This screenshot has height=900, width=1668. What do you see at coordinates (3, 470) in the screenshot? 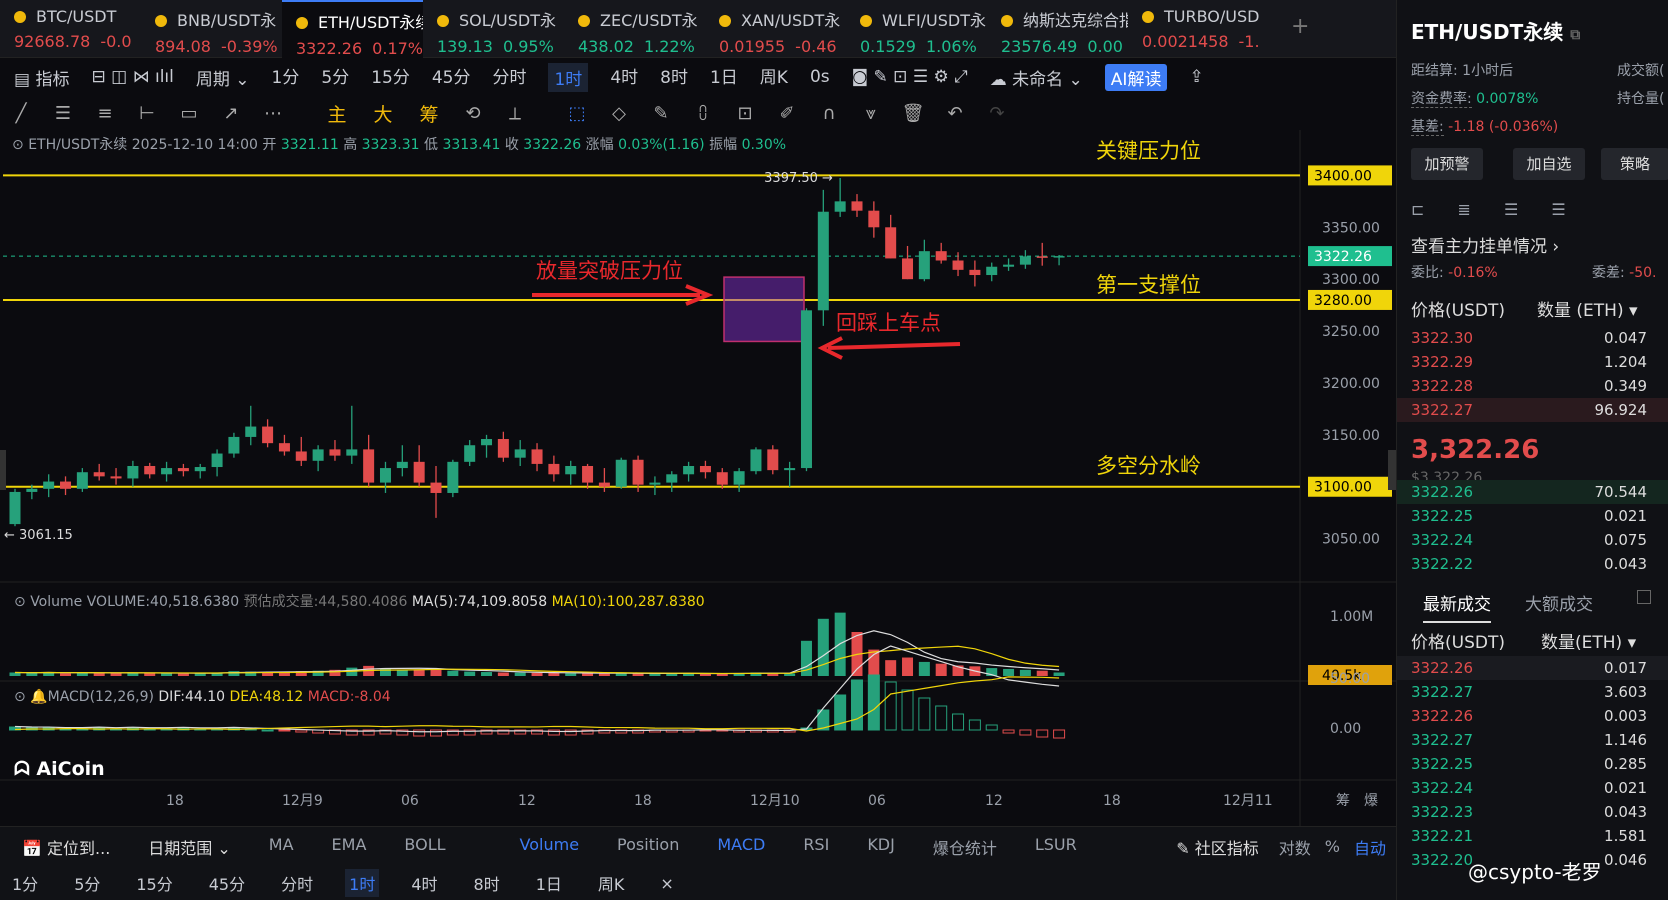
I see `left-collapse-handle` at bounding box center [3, 470].